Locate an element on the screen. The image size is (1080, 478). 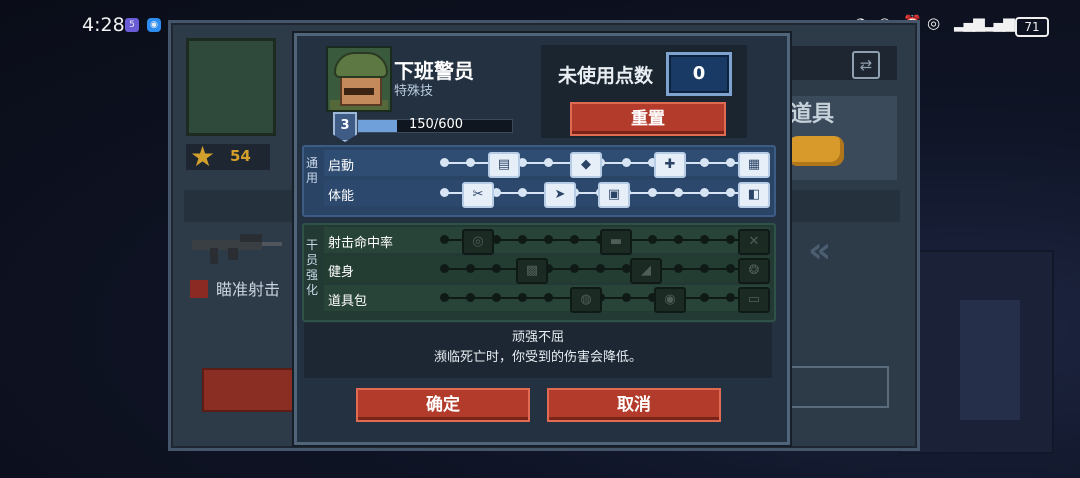
signal-2-icon: ▂▄▆ is located at coordinates (999, 23).